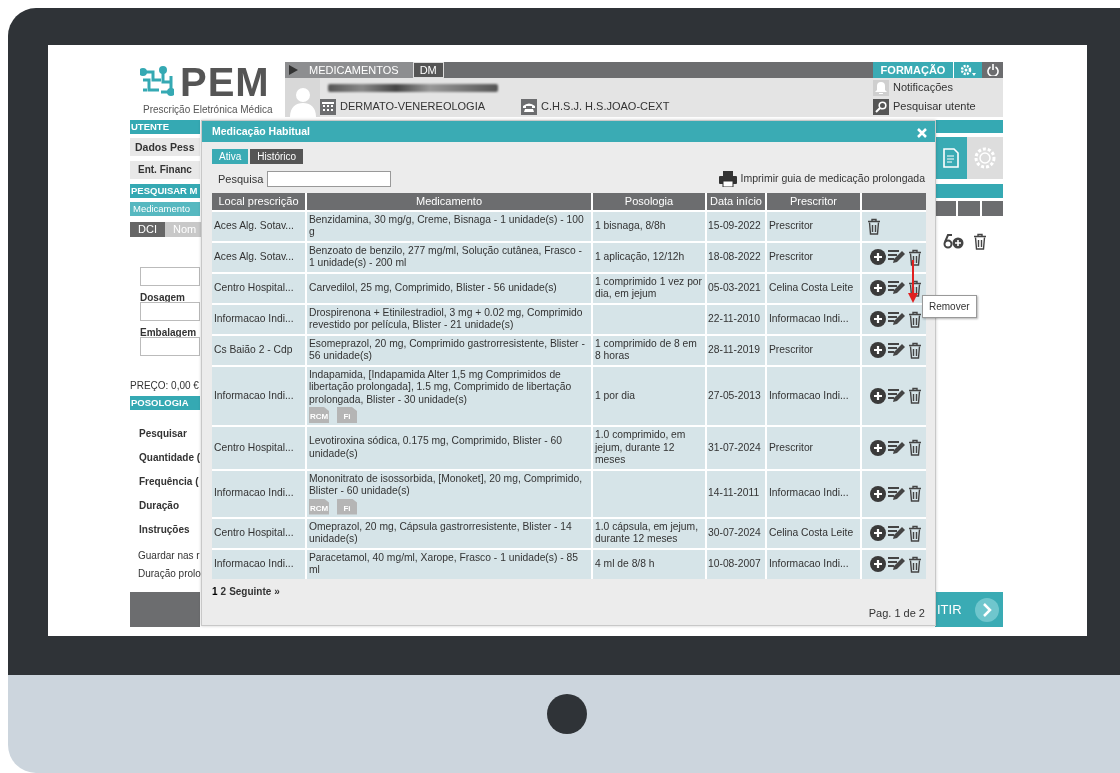  I want to click on table-cell: 22-11-2010, so click(737, 318).